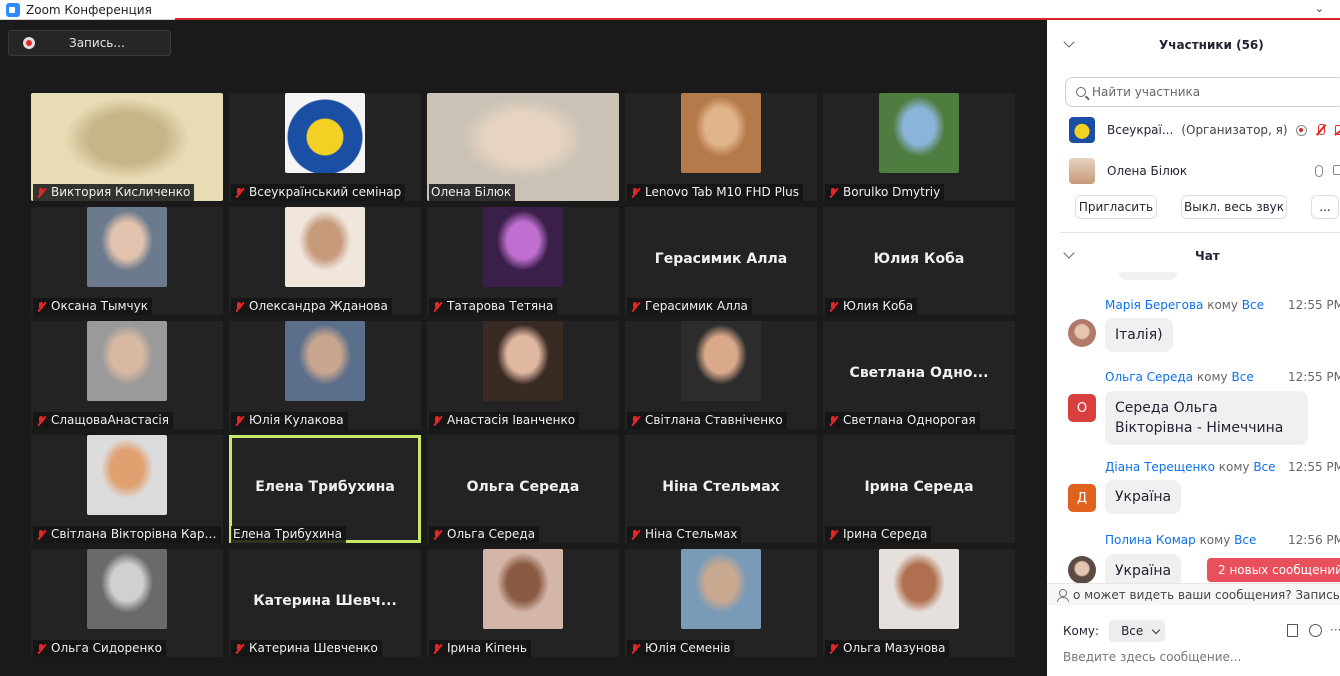 The height and width of the screenshot is (676, 1340). Describe the element at coordinates (1202, 92) in the screenshot. I see `participant-search-input: Найти участника` at that location.